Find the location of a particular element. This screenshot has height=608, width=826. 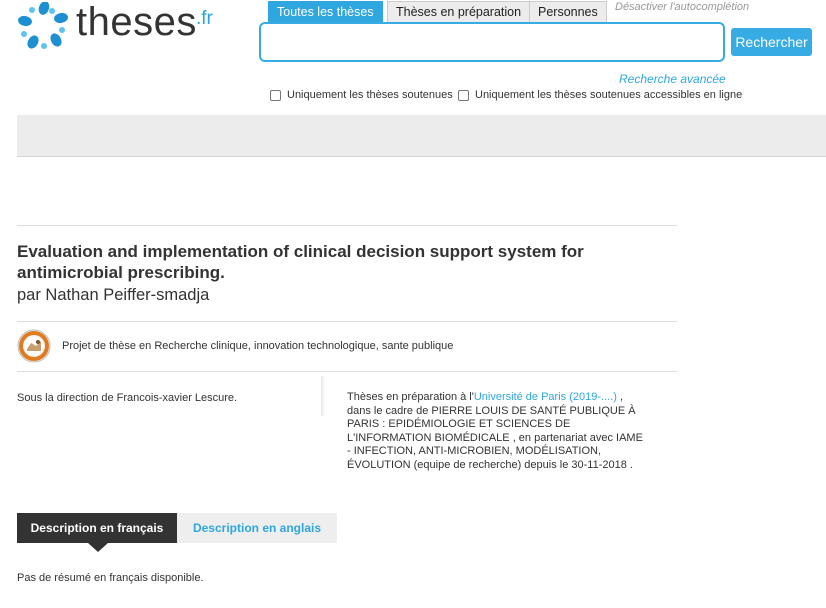

logo-wordmark: theses is located at coordinates (136, 22).